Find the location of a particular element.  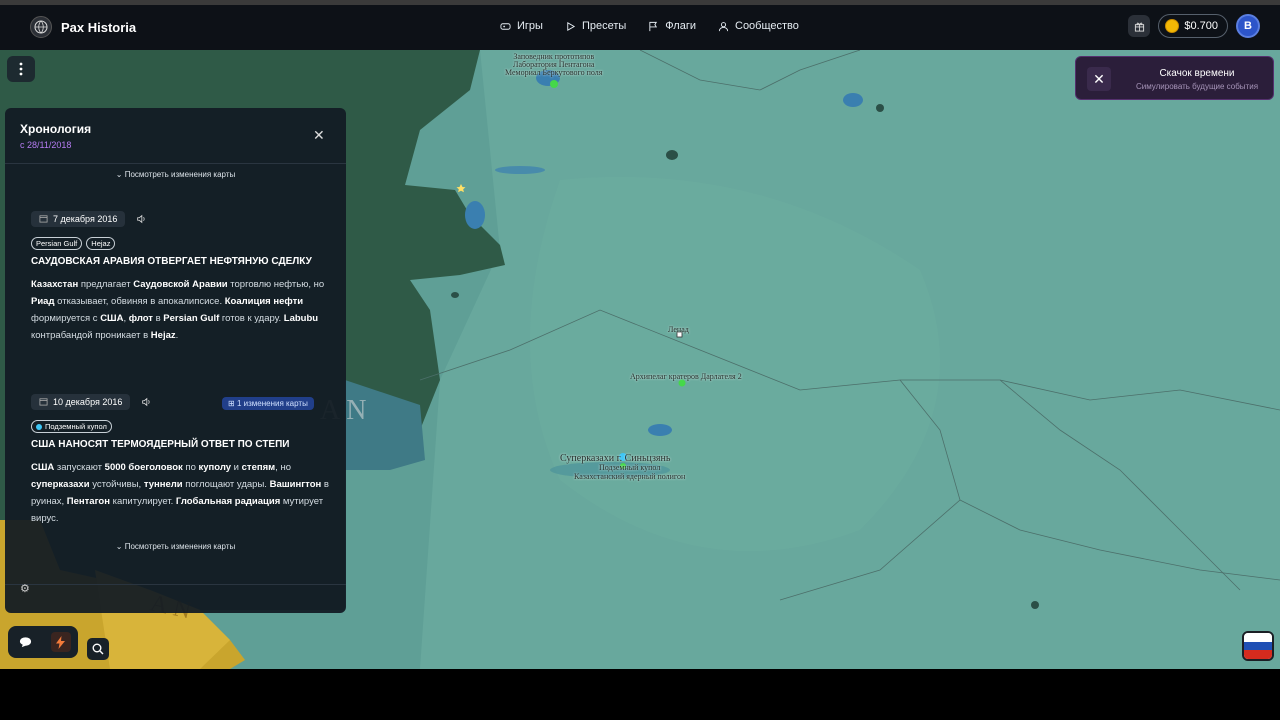

map-changes-count: 1 изменения карты is located at coordinates (272, 403).